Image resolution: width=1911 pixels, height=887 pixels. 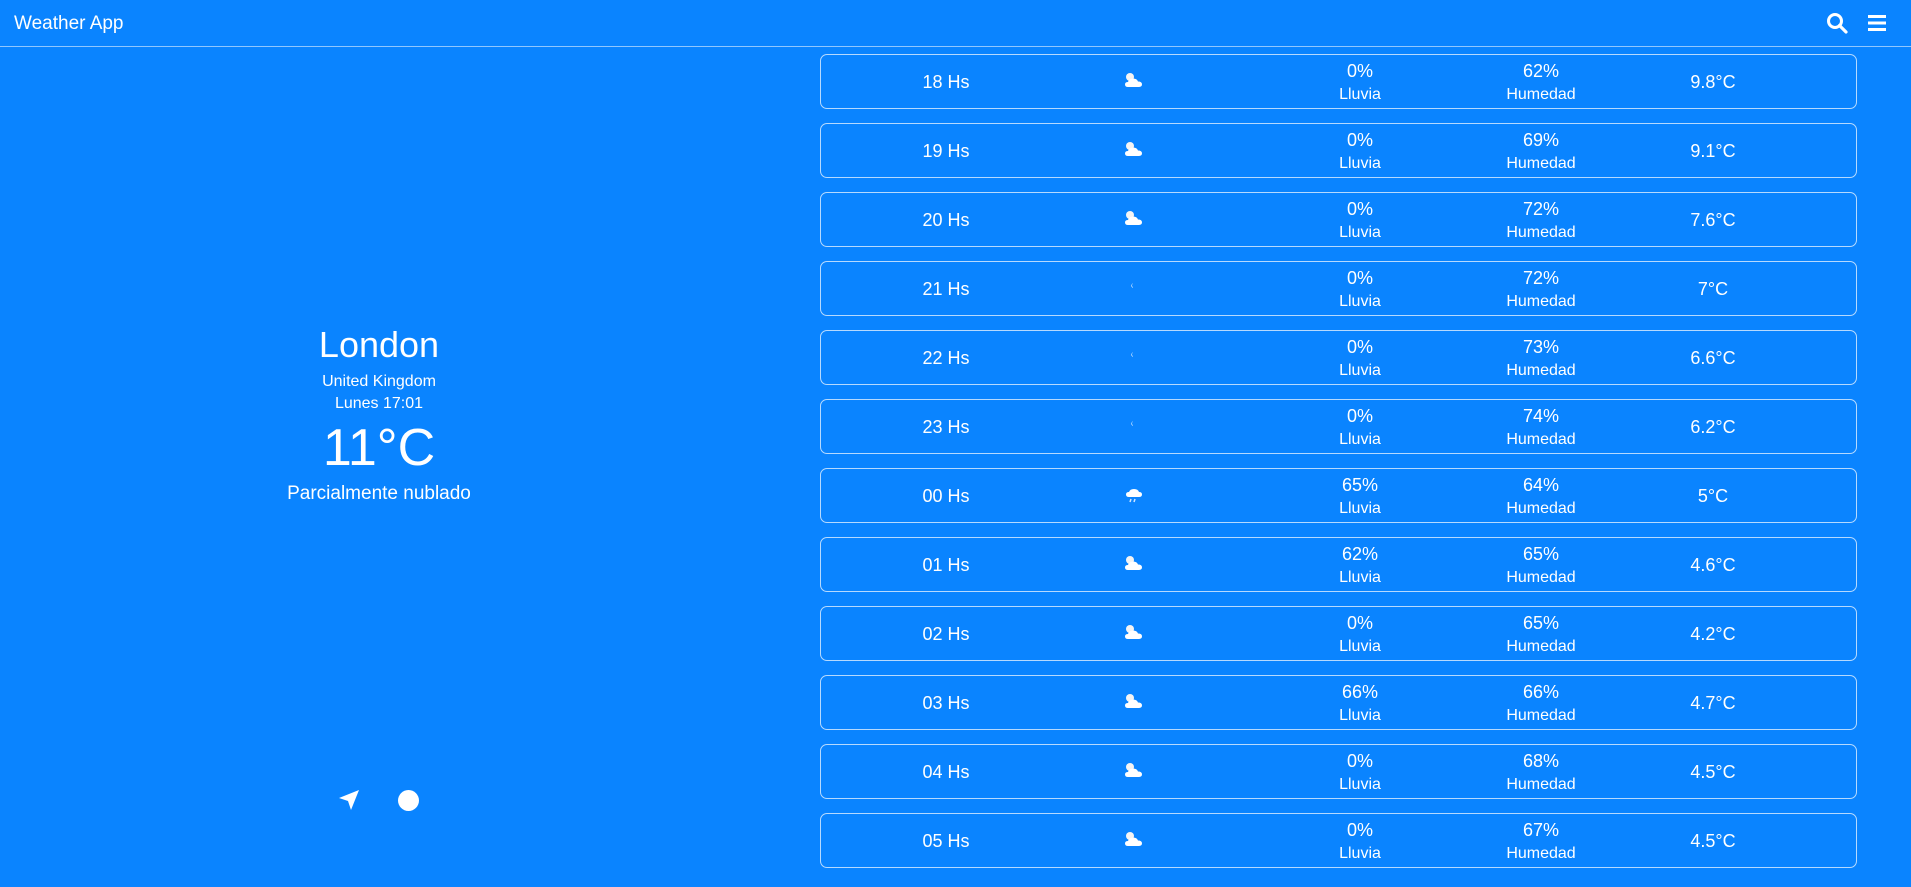 I want to click on forecast-hour: 18 Hs, so click(x=946, y=82).